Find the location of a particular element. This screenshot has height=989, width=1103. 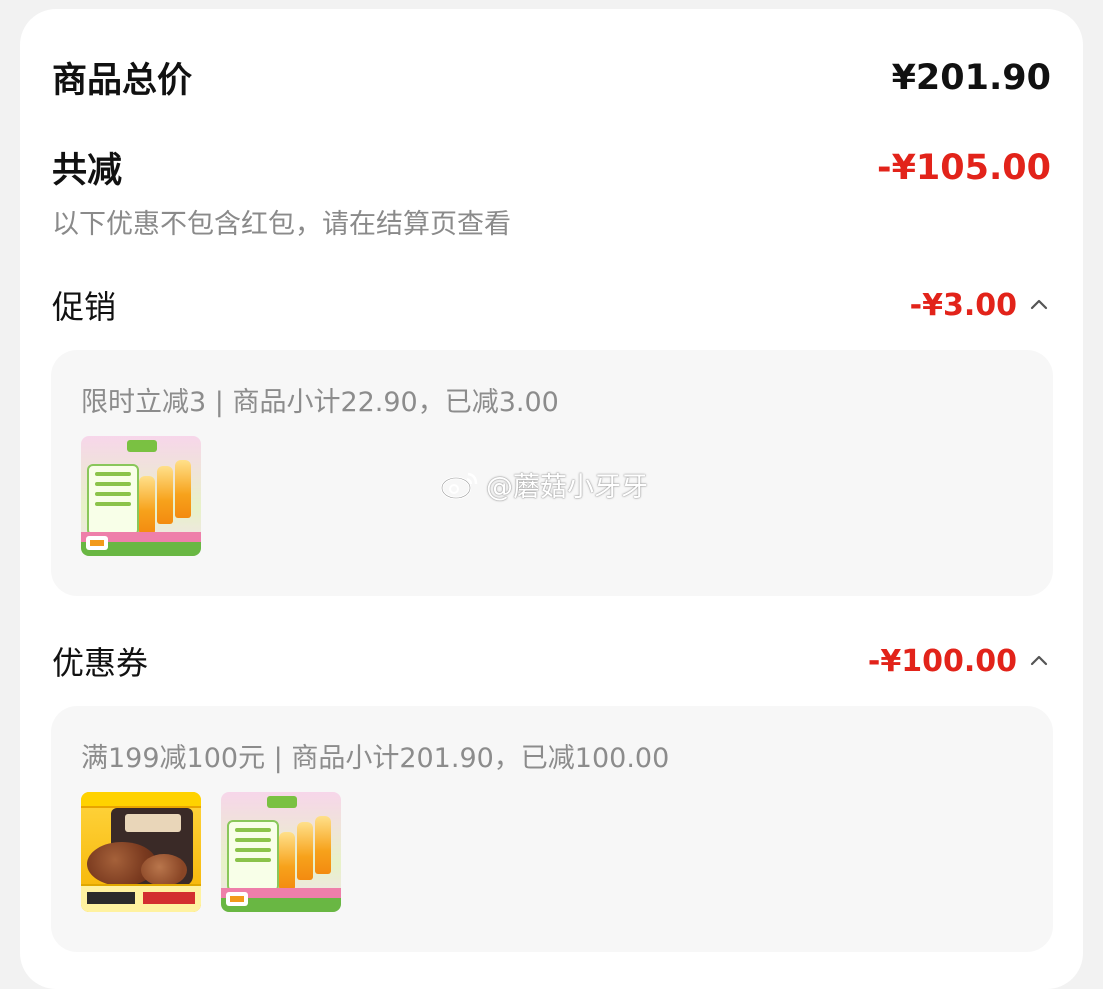

total-reduction-label: 共减 is located at coordinates (87, 171).